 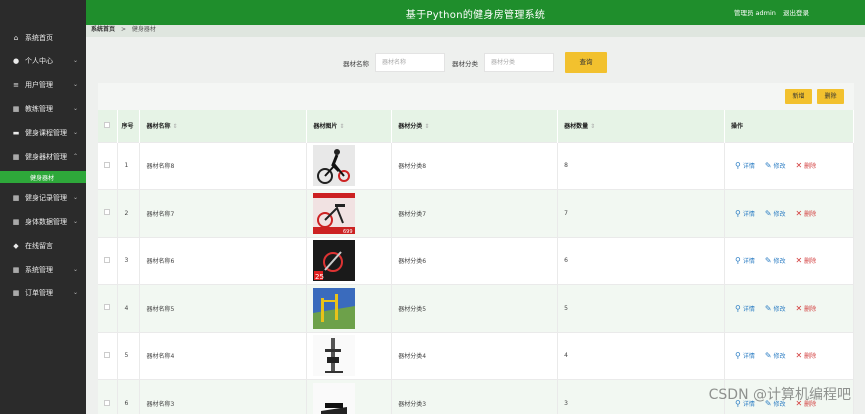 I want to click on top-bar: 基于Python的健身房管理系统 管理员 admin 退出登录, so click(x=475, y=12).